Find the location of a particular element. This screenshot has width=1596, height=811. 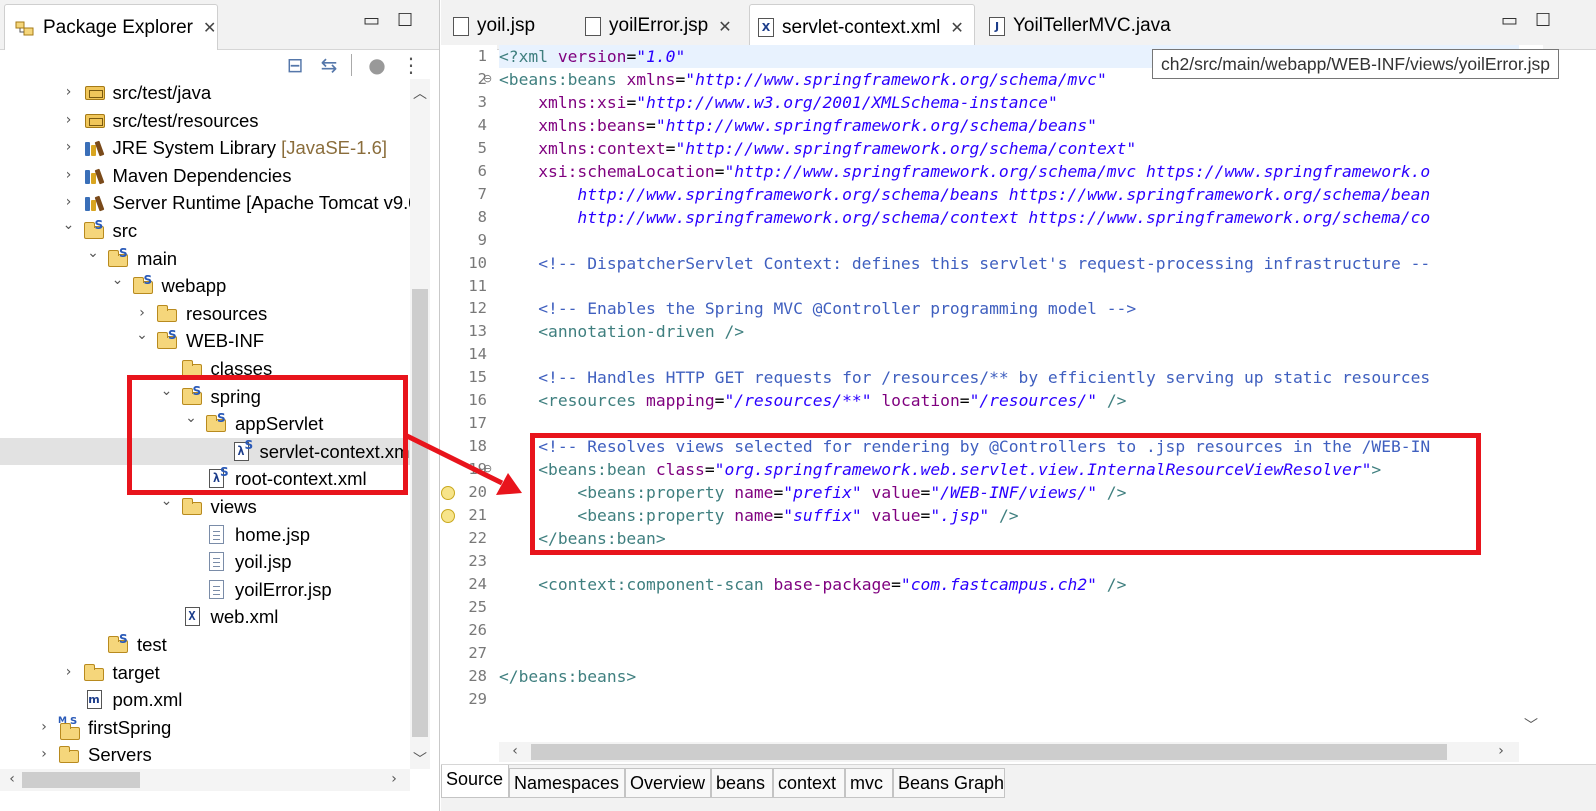

page-tab-beans: beans is located at coordinates (742, 783).